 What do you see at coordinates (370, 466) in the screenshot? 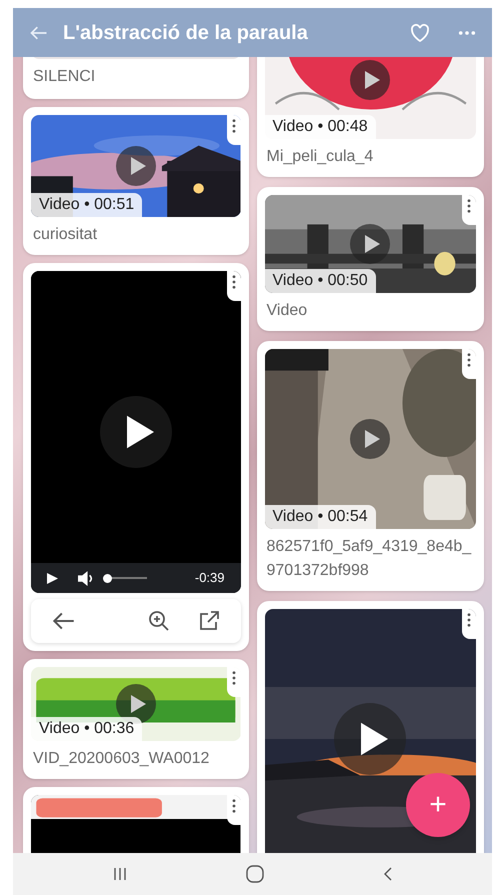
I see `post-card: Video • 00:54 862571f0_5af9_4319_8e4b_9701372bf998` at bounding box center [370, 466].